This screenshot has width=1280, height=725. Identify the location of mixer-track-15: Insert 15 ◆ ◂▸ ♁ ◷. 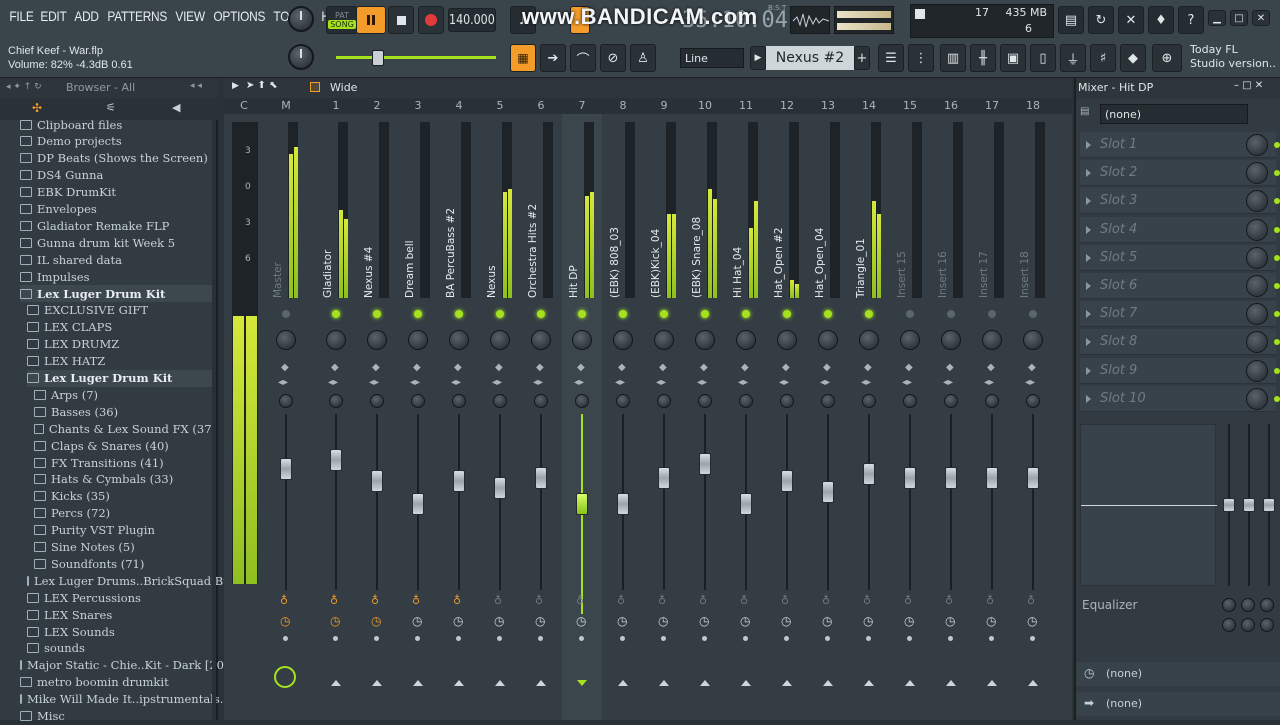
(910, 417).